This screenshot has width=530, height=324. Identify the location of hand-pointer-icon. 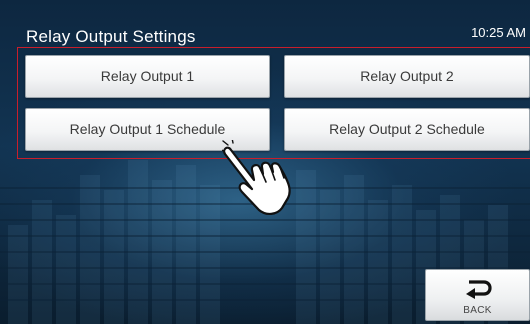
(256, 177).